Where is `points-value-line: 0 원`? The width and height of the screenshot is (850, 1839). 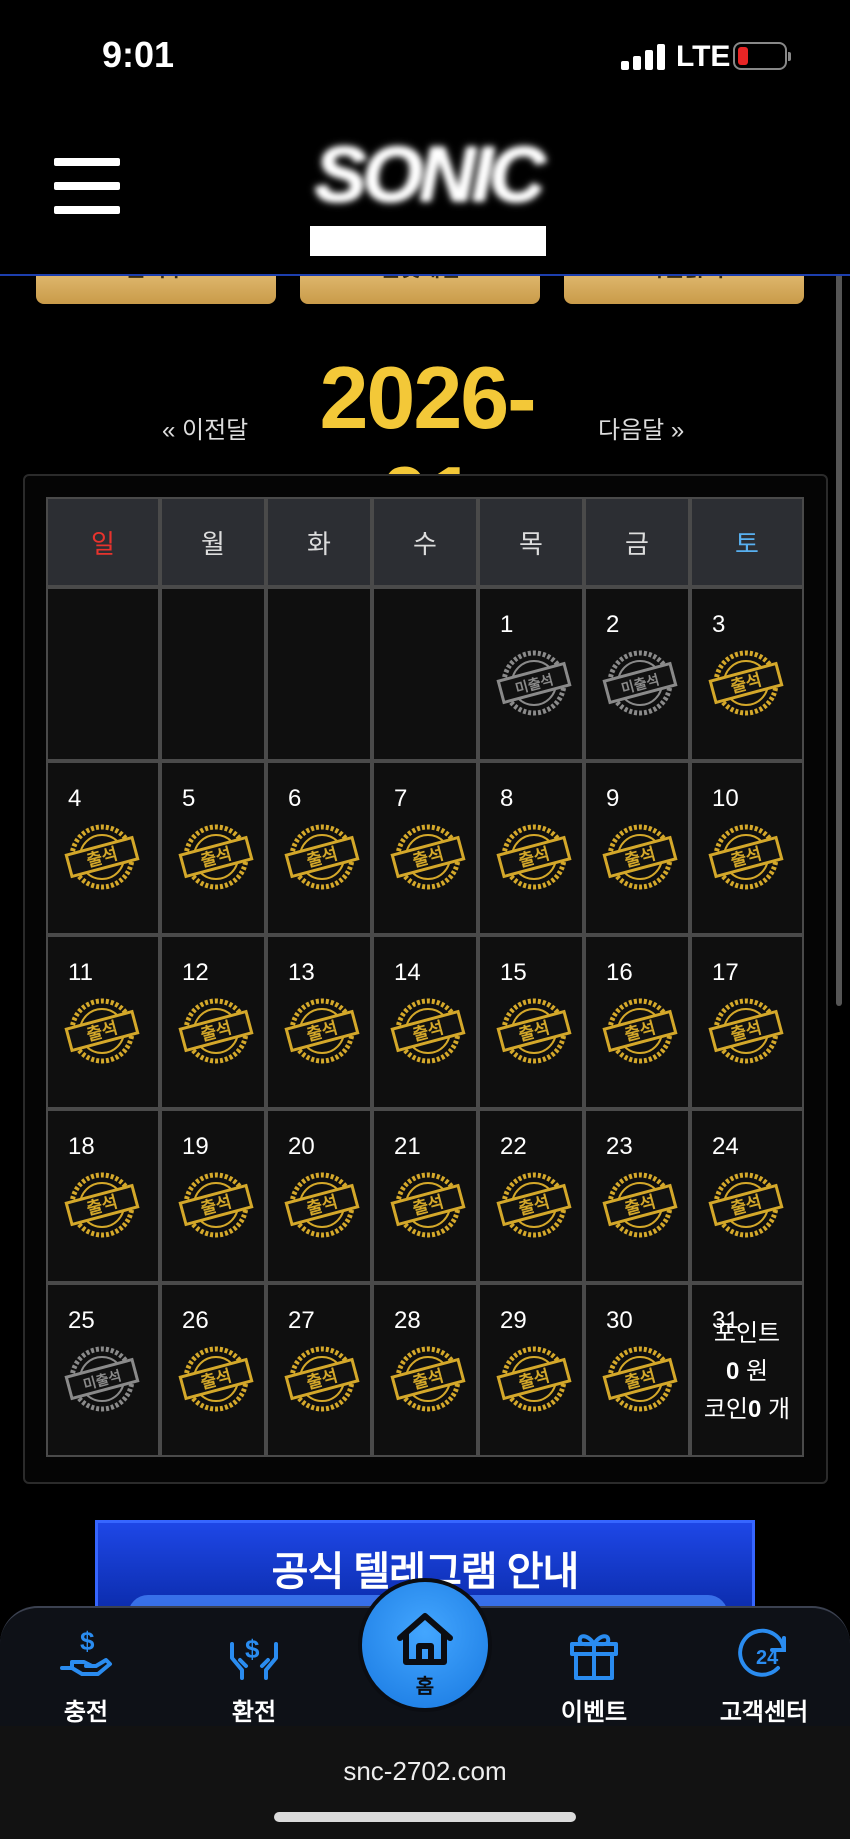 points-value-line: 0 원 is located at coordinates (747, 1372).